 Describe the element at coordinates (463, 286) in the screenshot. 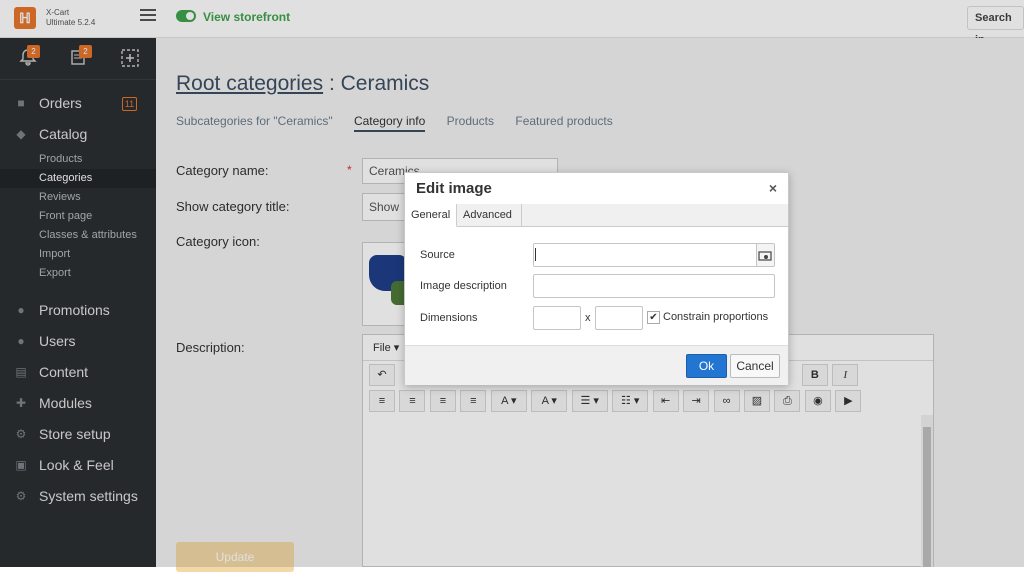

I see `image-description-label: Image description` at that location.